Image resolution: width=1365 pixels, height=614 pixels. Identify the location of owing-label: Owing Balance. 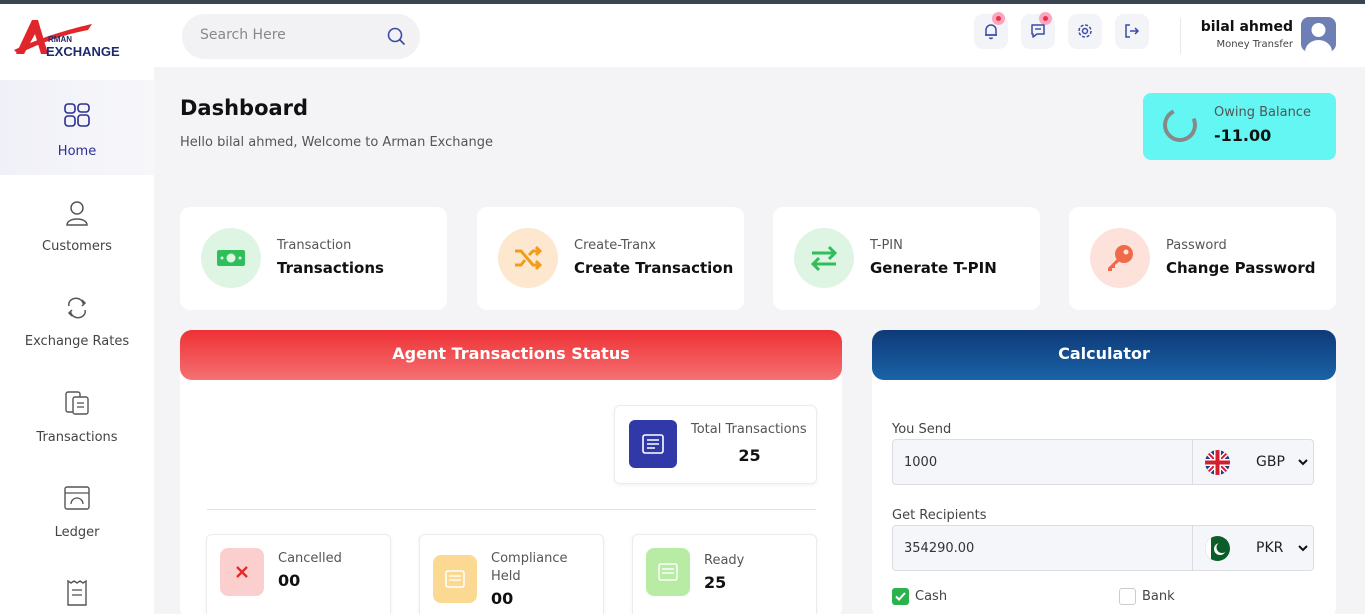
(1262, 112).